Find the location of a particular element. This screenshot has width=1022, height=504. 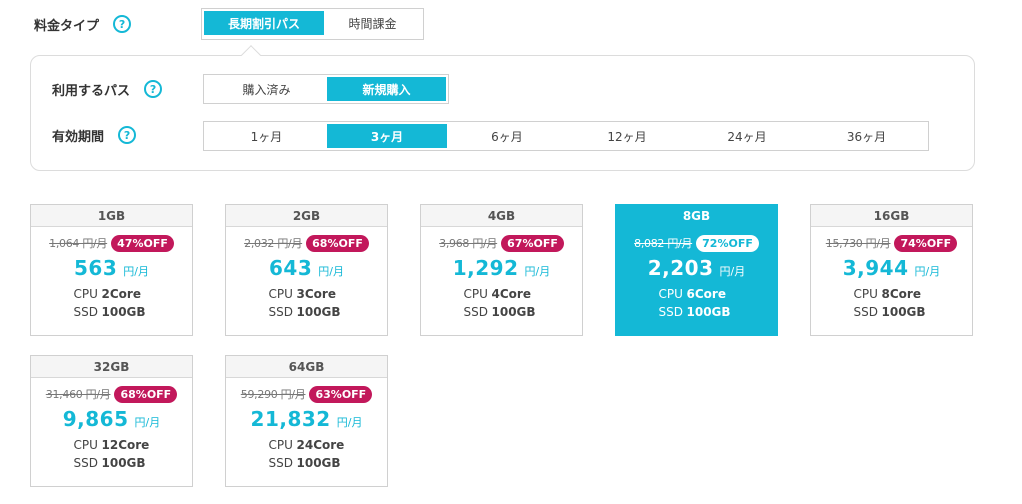

pass-label: 利用するパス ? is located at coordinates (107, 89).